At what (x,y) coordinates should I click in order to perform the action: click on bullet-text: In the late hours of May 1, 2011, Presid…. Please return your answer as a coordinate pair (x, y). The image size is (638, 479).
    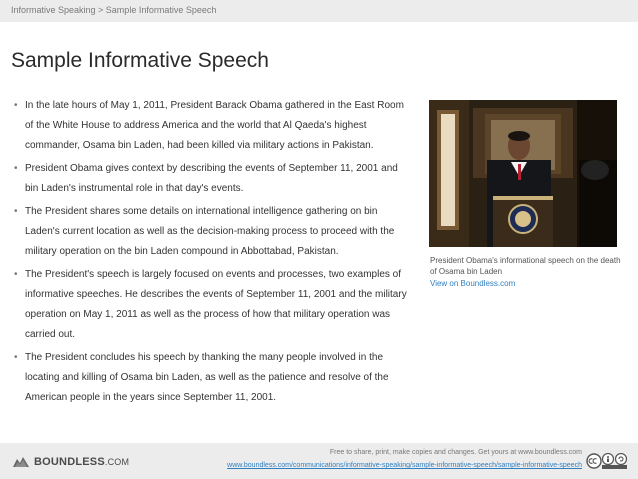
    Looking at the image, I should click on (214, 125).